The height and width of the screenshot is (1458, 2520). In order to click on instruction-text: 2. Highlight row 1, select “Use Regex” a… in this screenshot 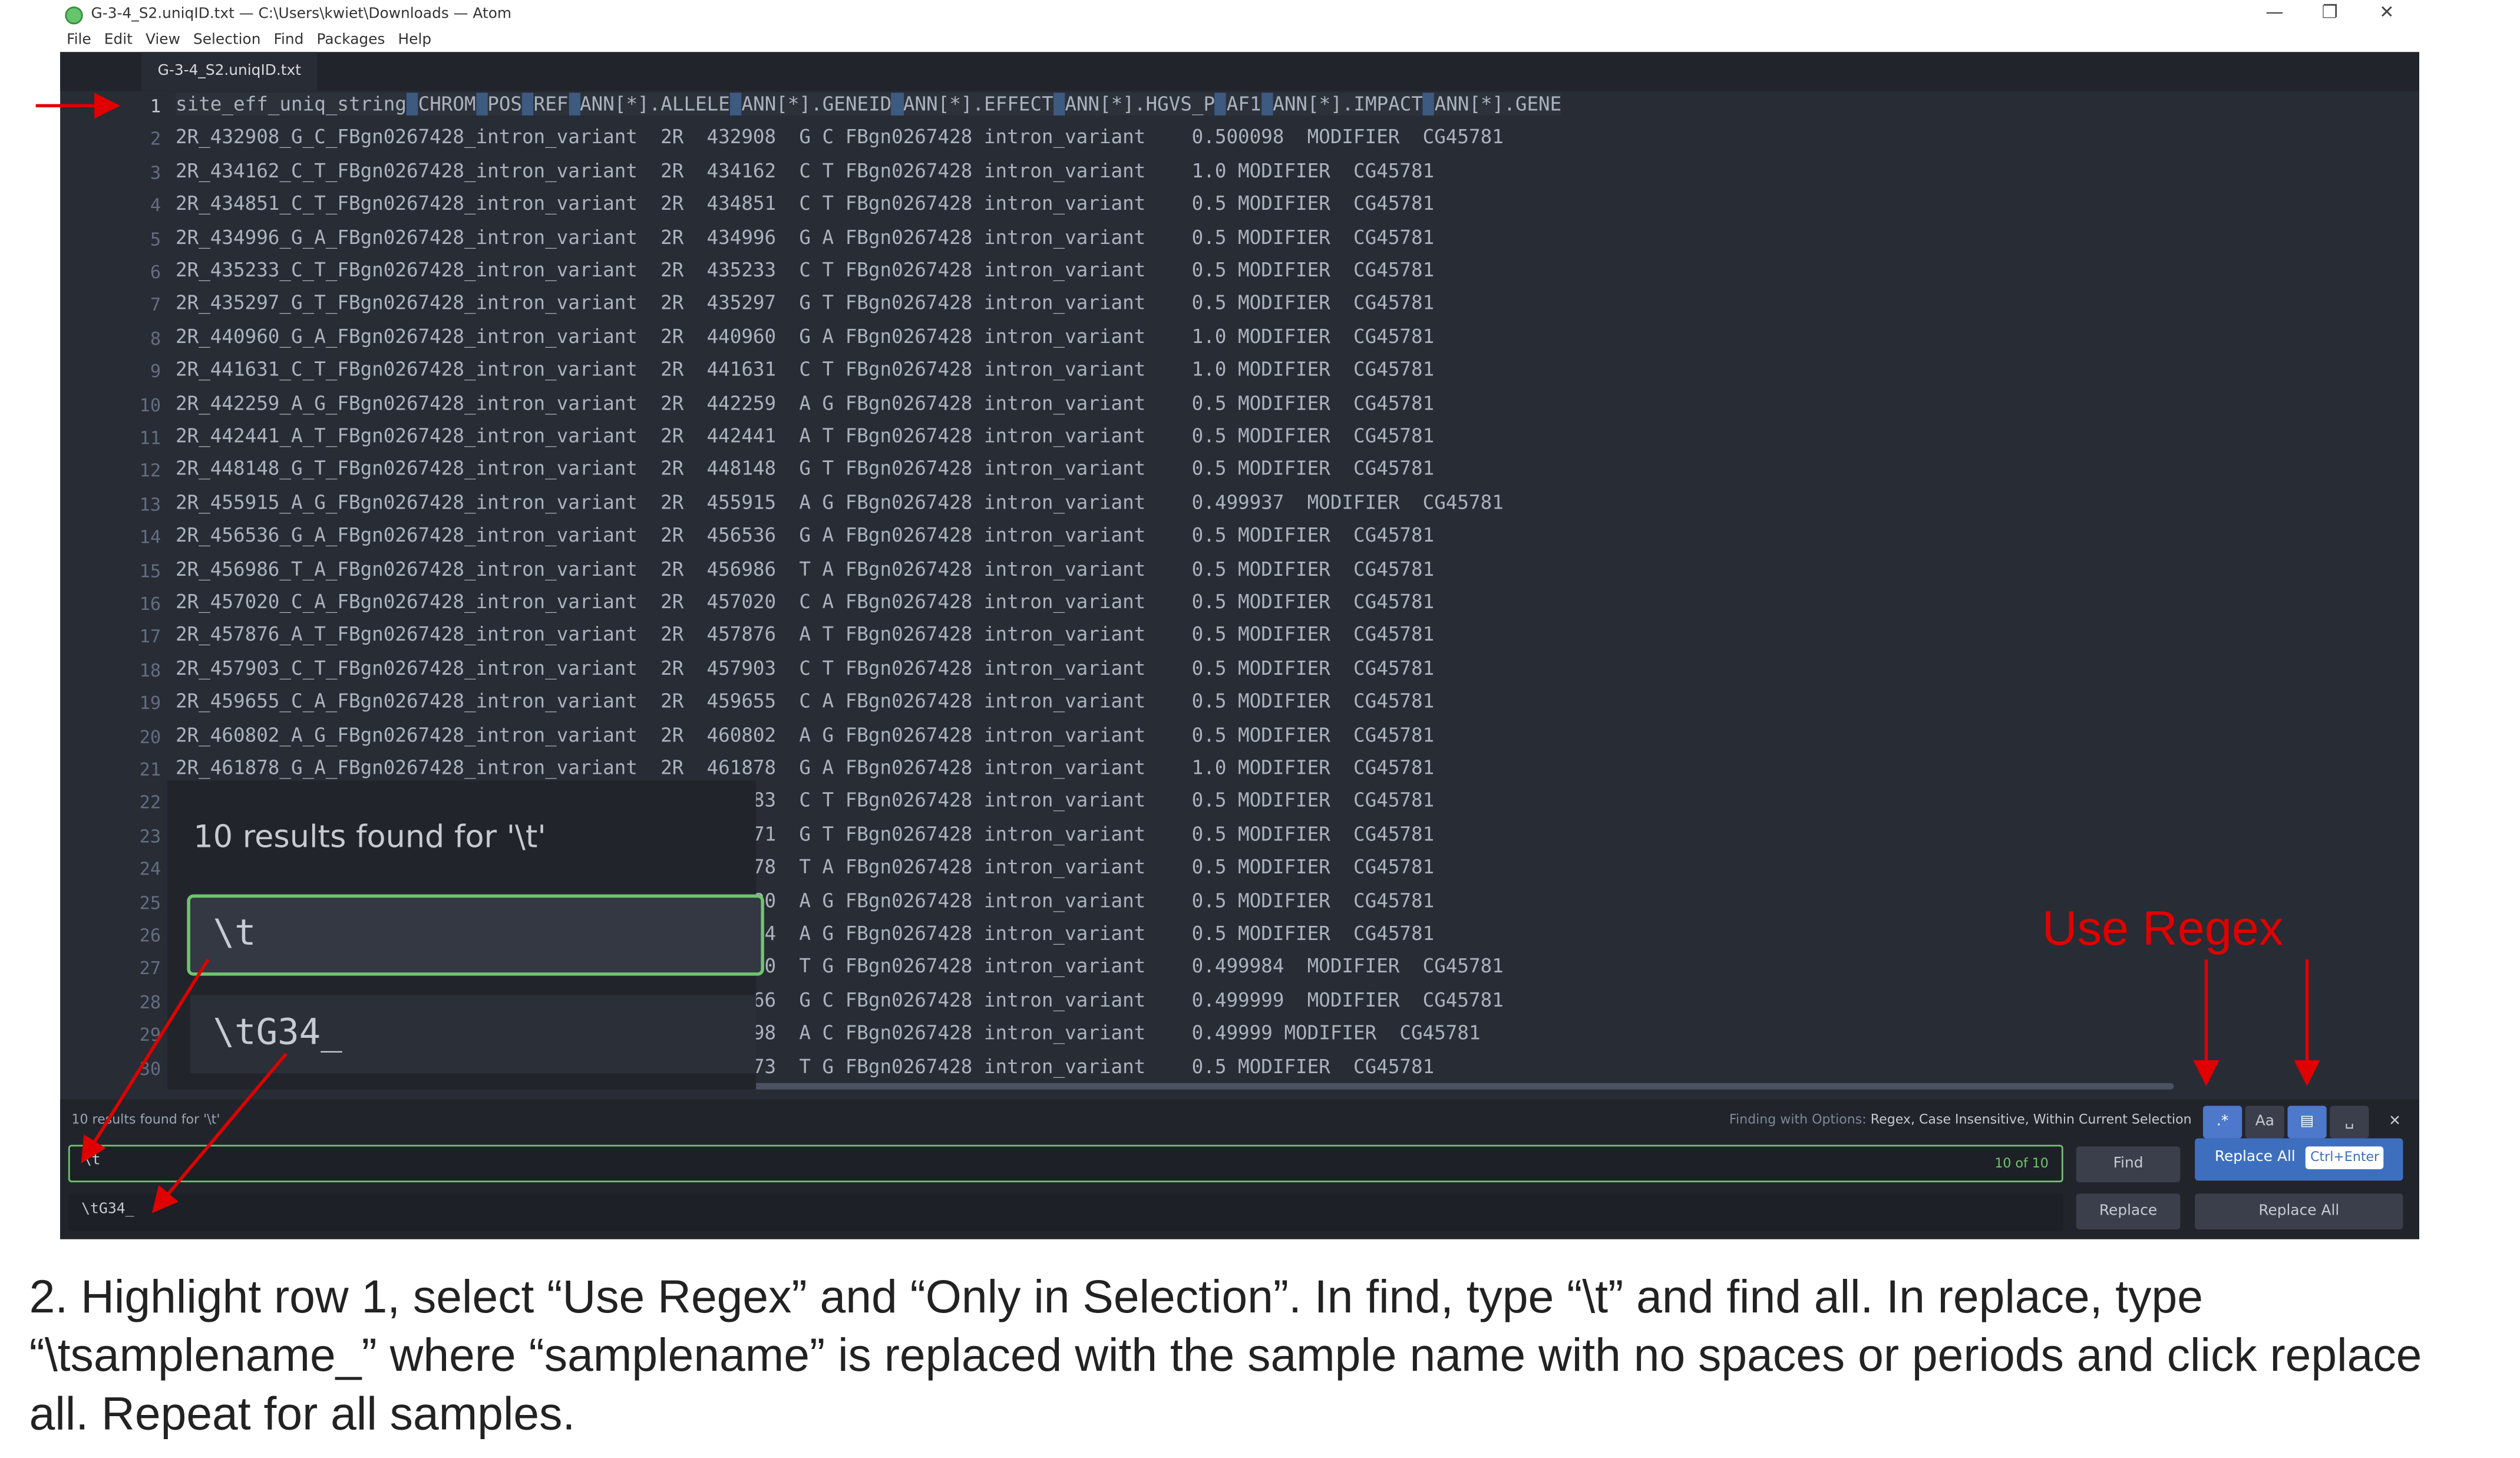, I will do `click(1225, 1356)`.